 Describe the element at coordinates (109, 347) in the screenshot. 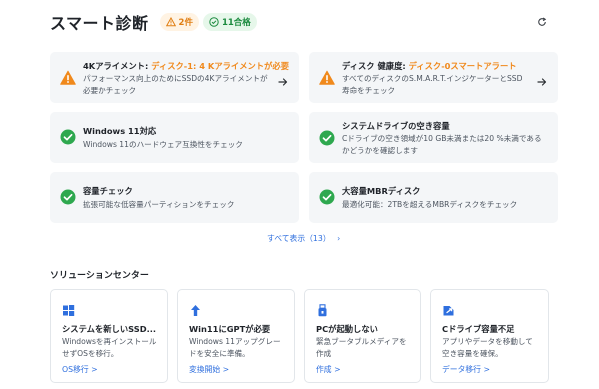

I see `solution-description: Windowsを再インストールせずOSを移行。` at that location.